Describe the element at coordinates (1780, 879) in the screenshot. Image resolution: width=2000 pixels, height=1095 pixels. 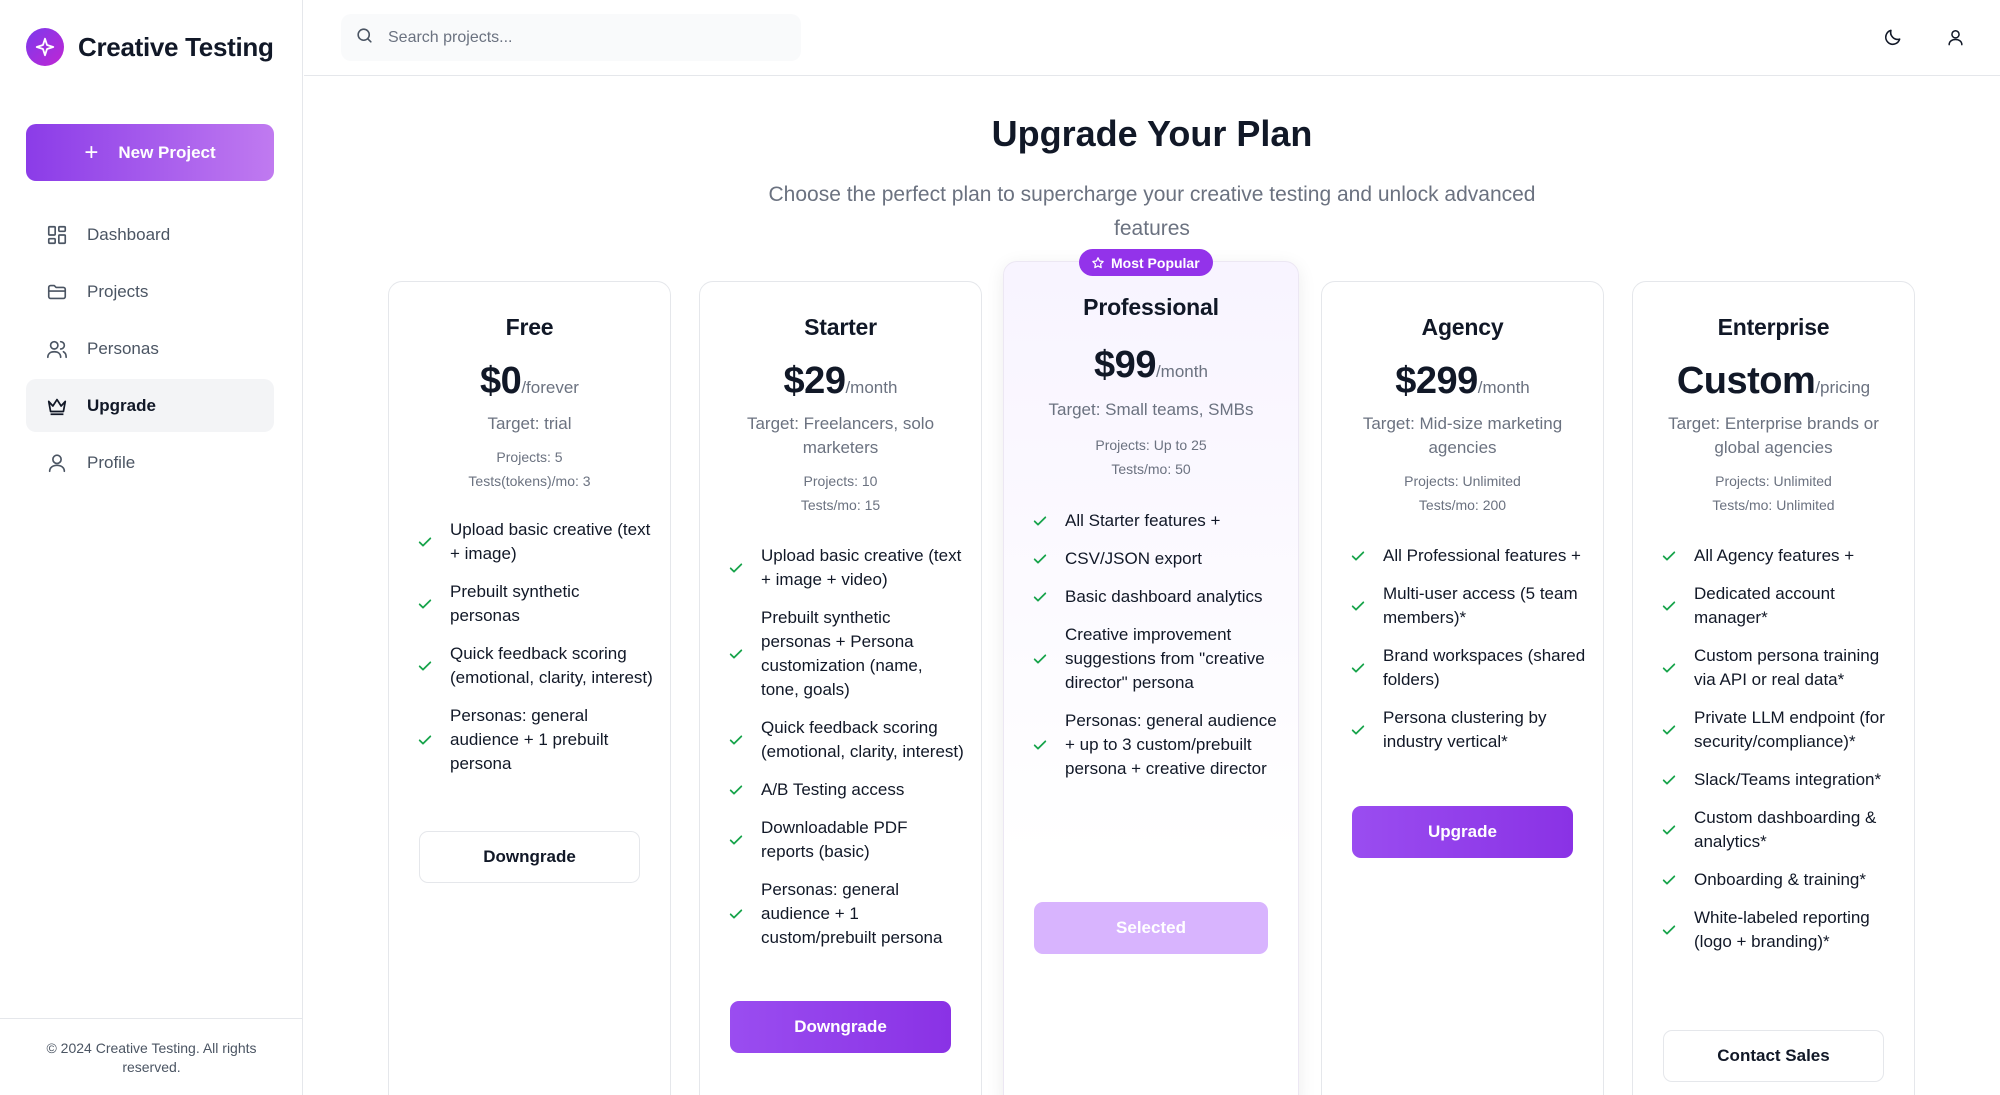
I see `feature-text: Onboarding & training*` at that location.